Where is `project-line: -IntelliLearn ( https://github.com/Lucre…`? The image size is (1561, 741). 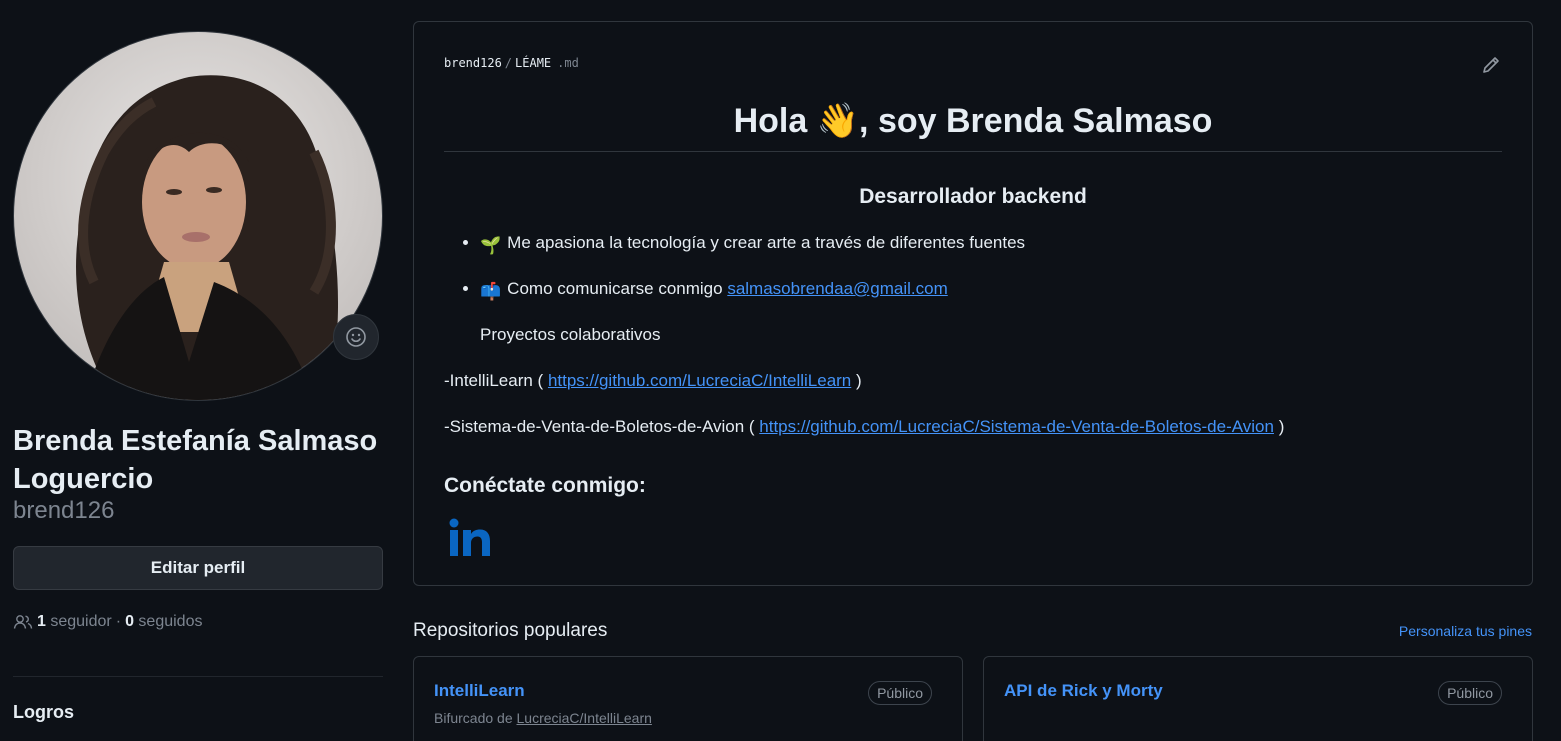 project-line: -IntelliLearn ( https://github.com/Lucre… is located at coordinates (653, 381).